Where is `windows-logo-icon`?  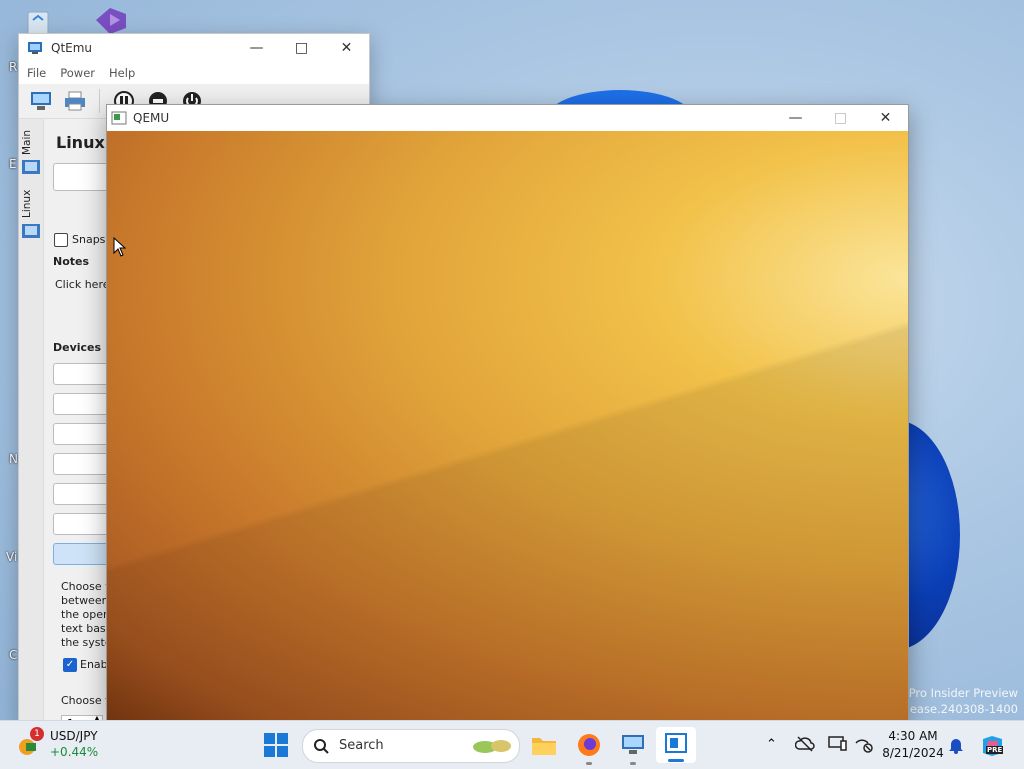 windows-logo-icon is located at coordinates (276, 745).